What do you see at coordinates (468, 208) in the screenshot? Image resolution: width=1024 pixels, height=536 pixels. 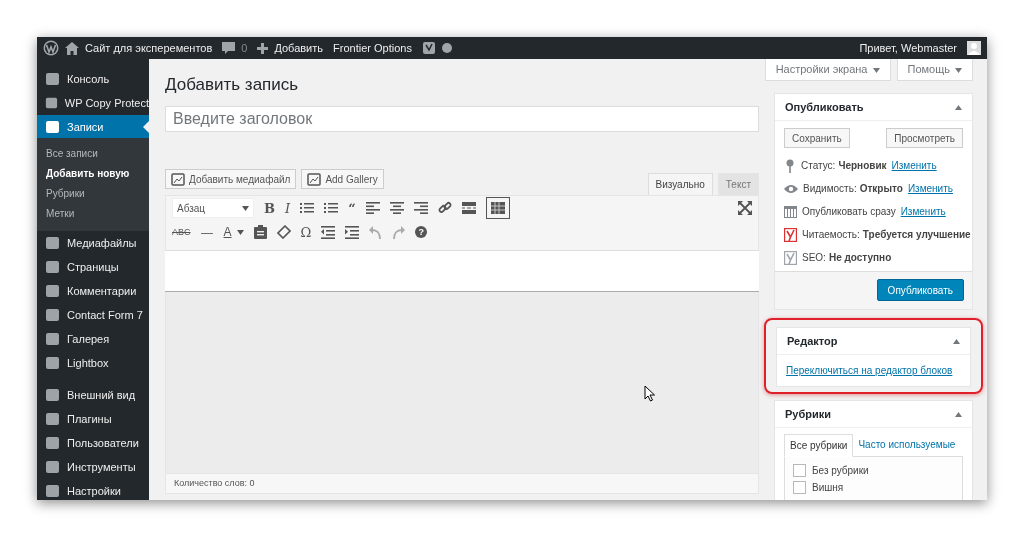 I see `read-more-icon` at bounding box center [468, 208].